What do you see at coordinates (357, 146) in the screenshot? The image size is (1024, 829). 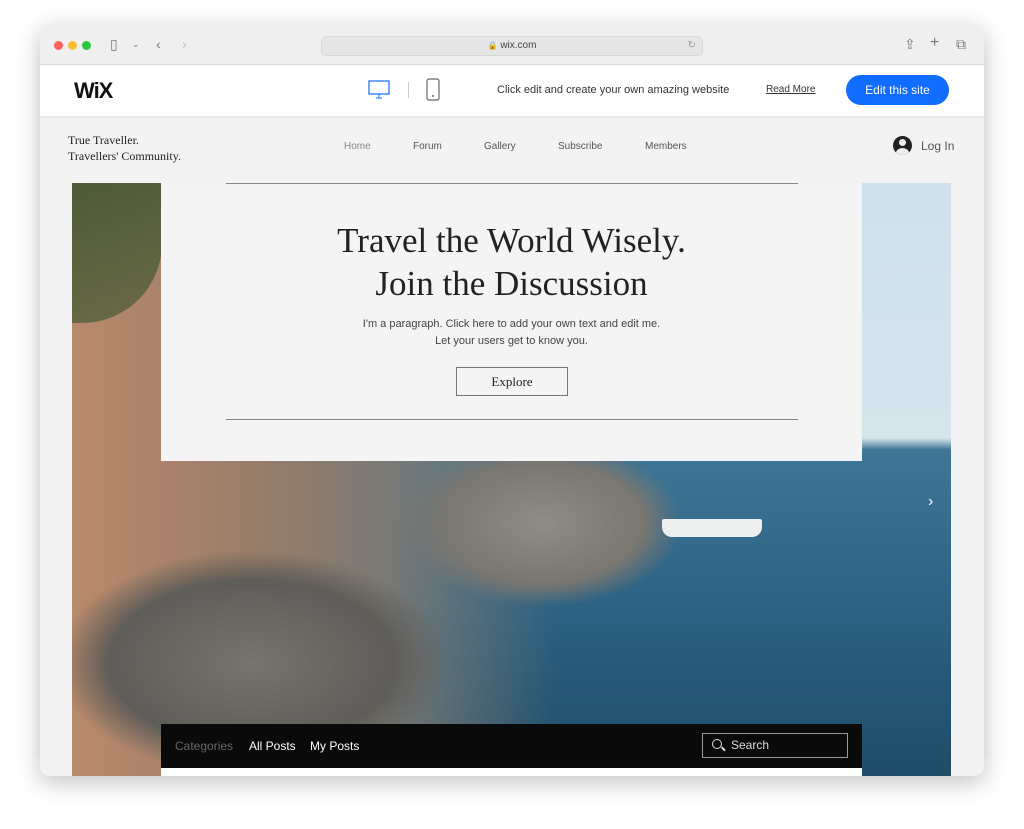 I see `nav-home: Home` at bounding box center [357, 146].